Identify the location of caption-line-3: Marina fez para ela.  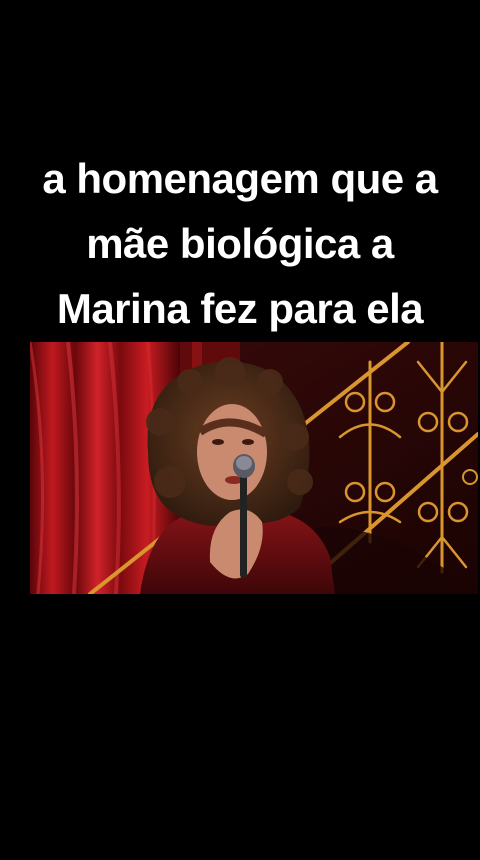
(240, 308).